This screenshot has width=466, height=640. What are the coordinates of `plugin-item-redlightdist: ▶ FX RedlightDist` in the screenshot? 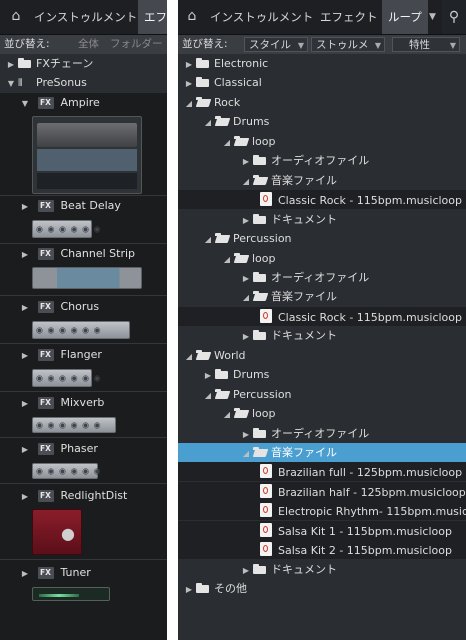 It's located at (83, 495).